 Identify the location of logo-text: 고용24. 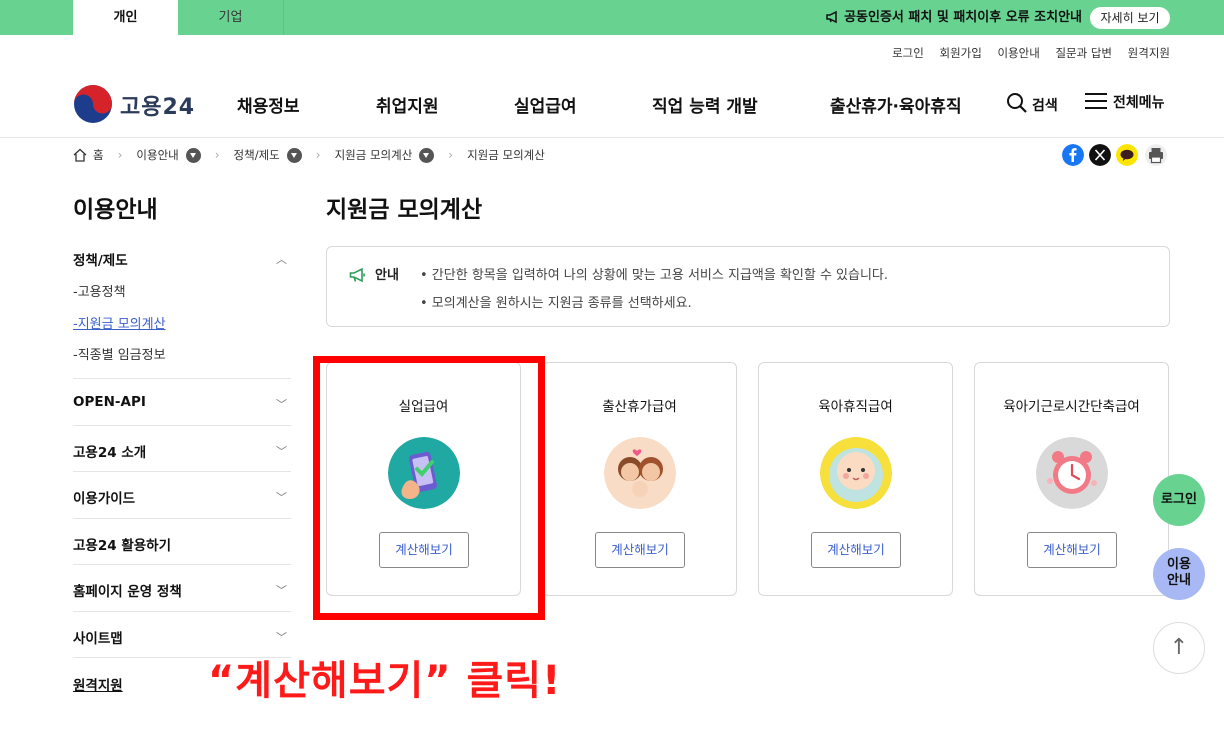
(157, 105).